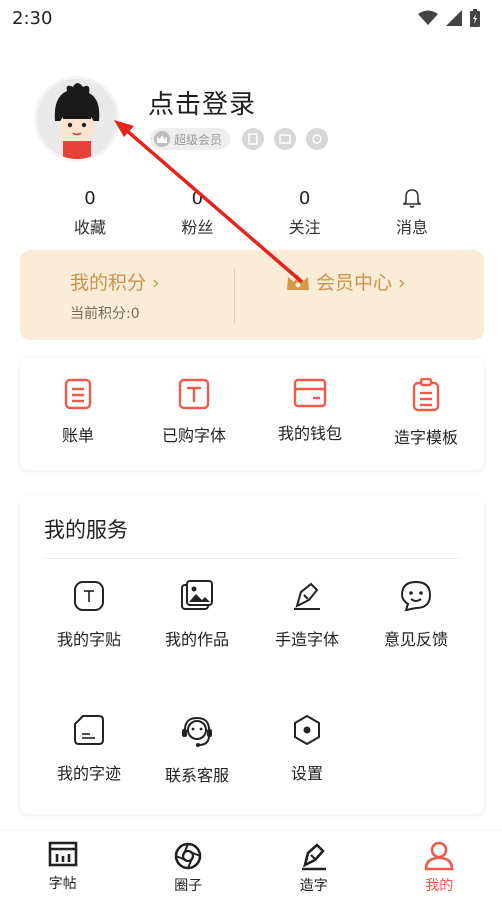 The height and width of the screenshot is (900, 502). What do you see at coordinates (412, 214) in the screenshot?
I see `stat-messages: 消息` at bounding box center [412, 214].